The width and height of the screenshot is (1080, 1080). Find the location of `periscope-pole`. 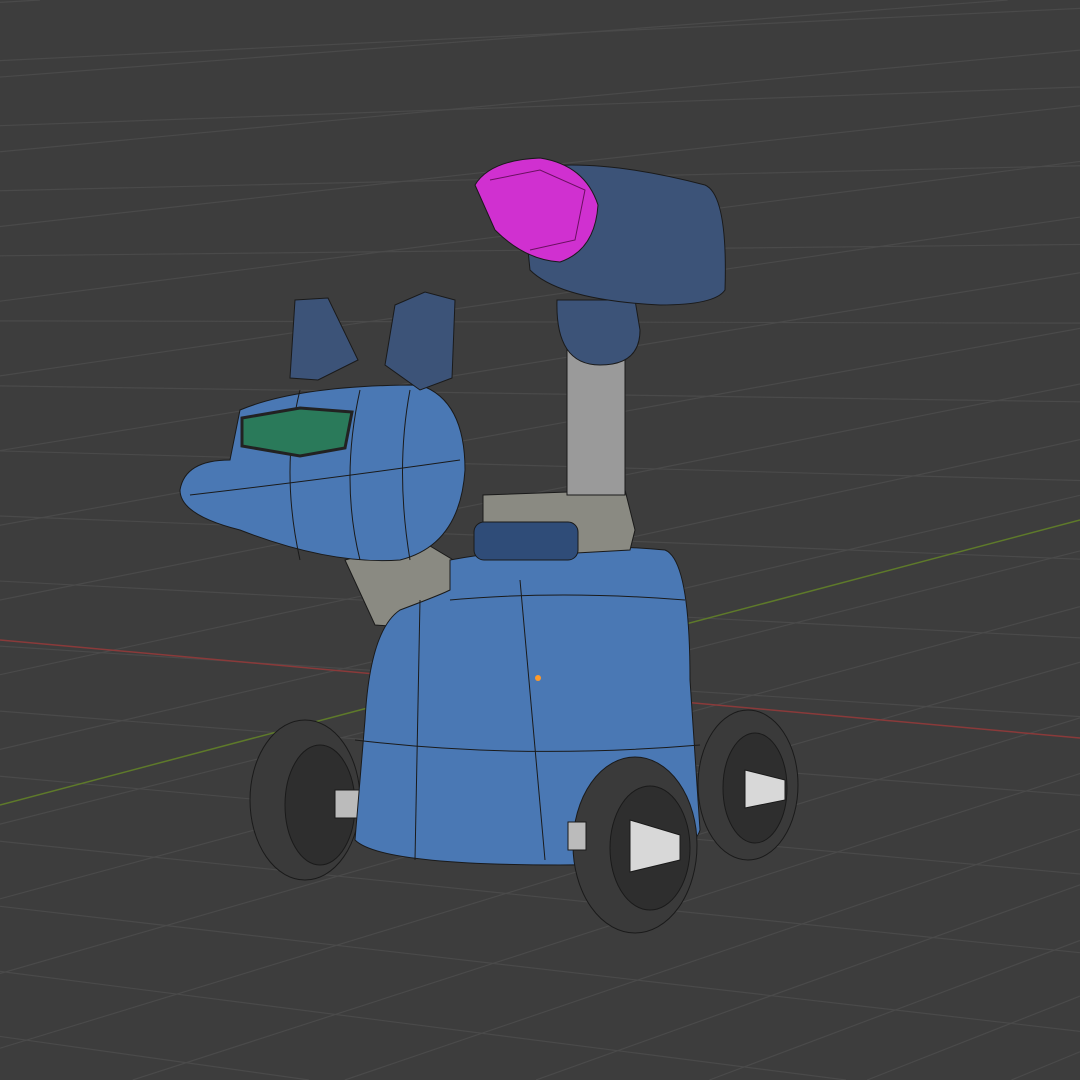

periscope-pole is located at coordinates (596, 422).